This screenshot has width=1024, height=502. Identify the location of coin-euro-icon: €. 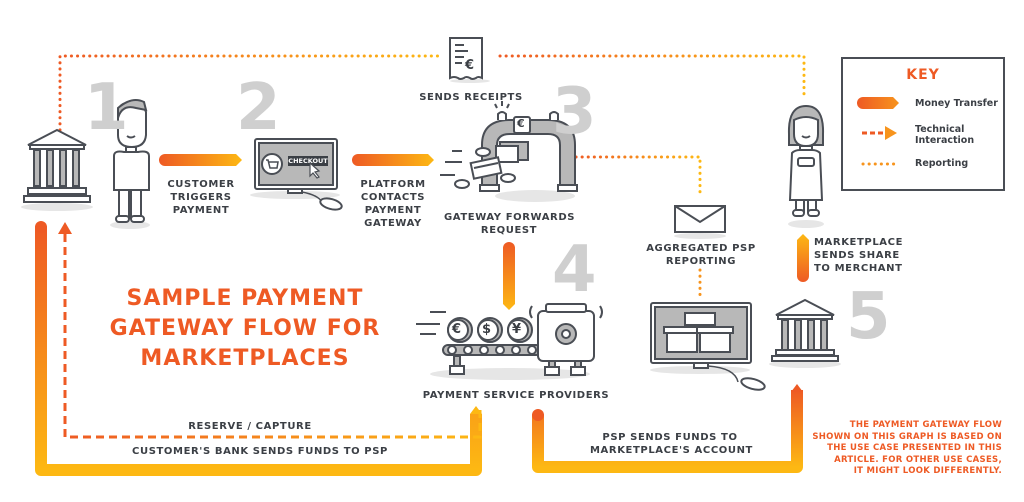
(457, 329).